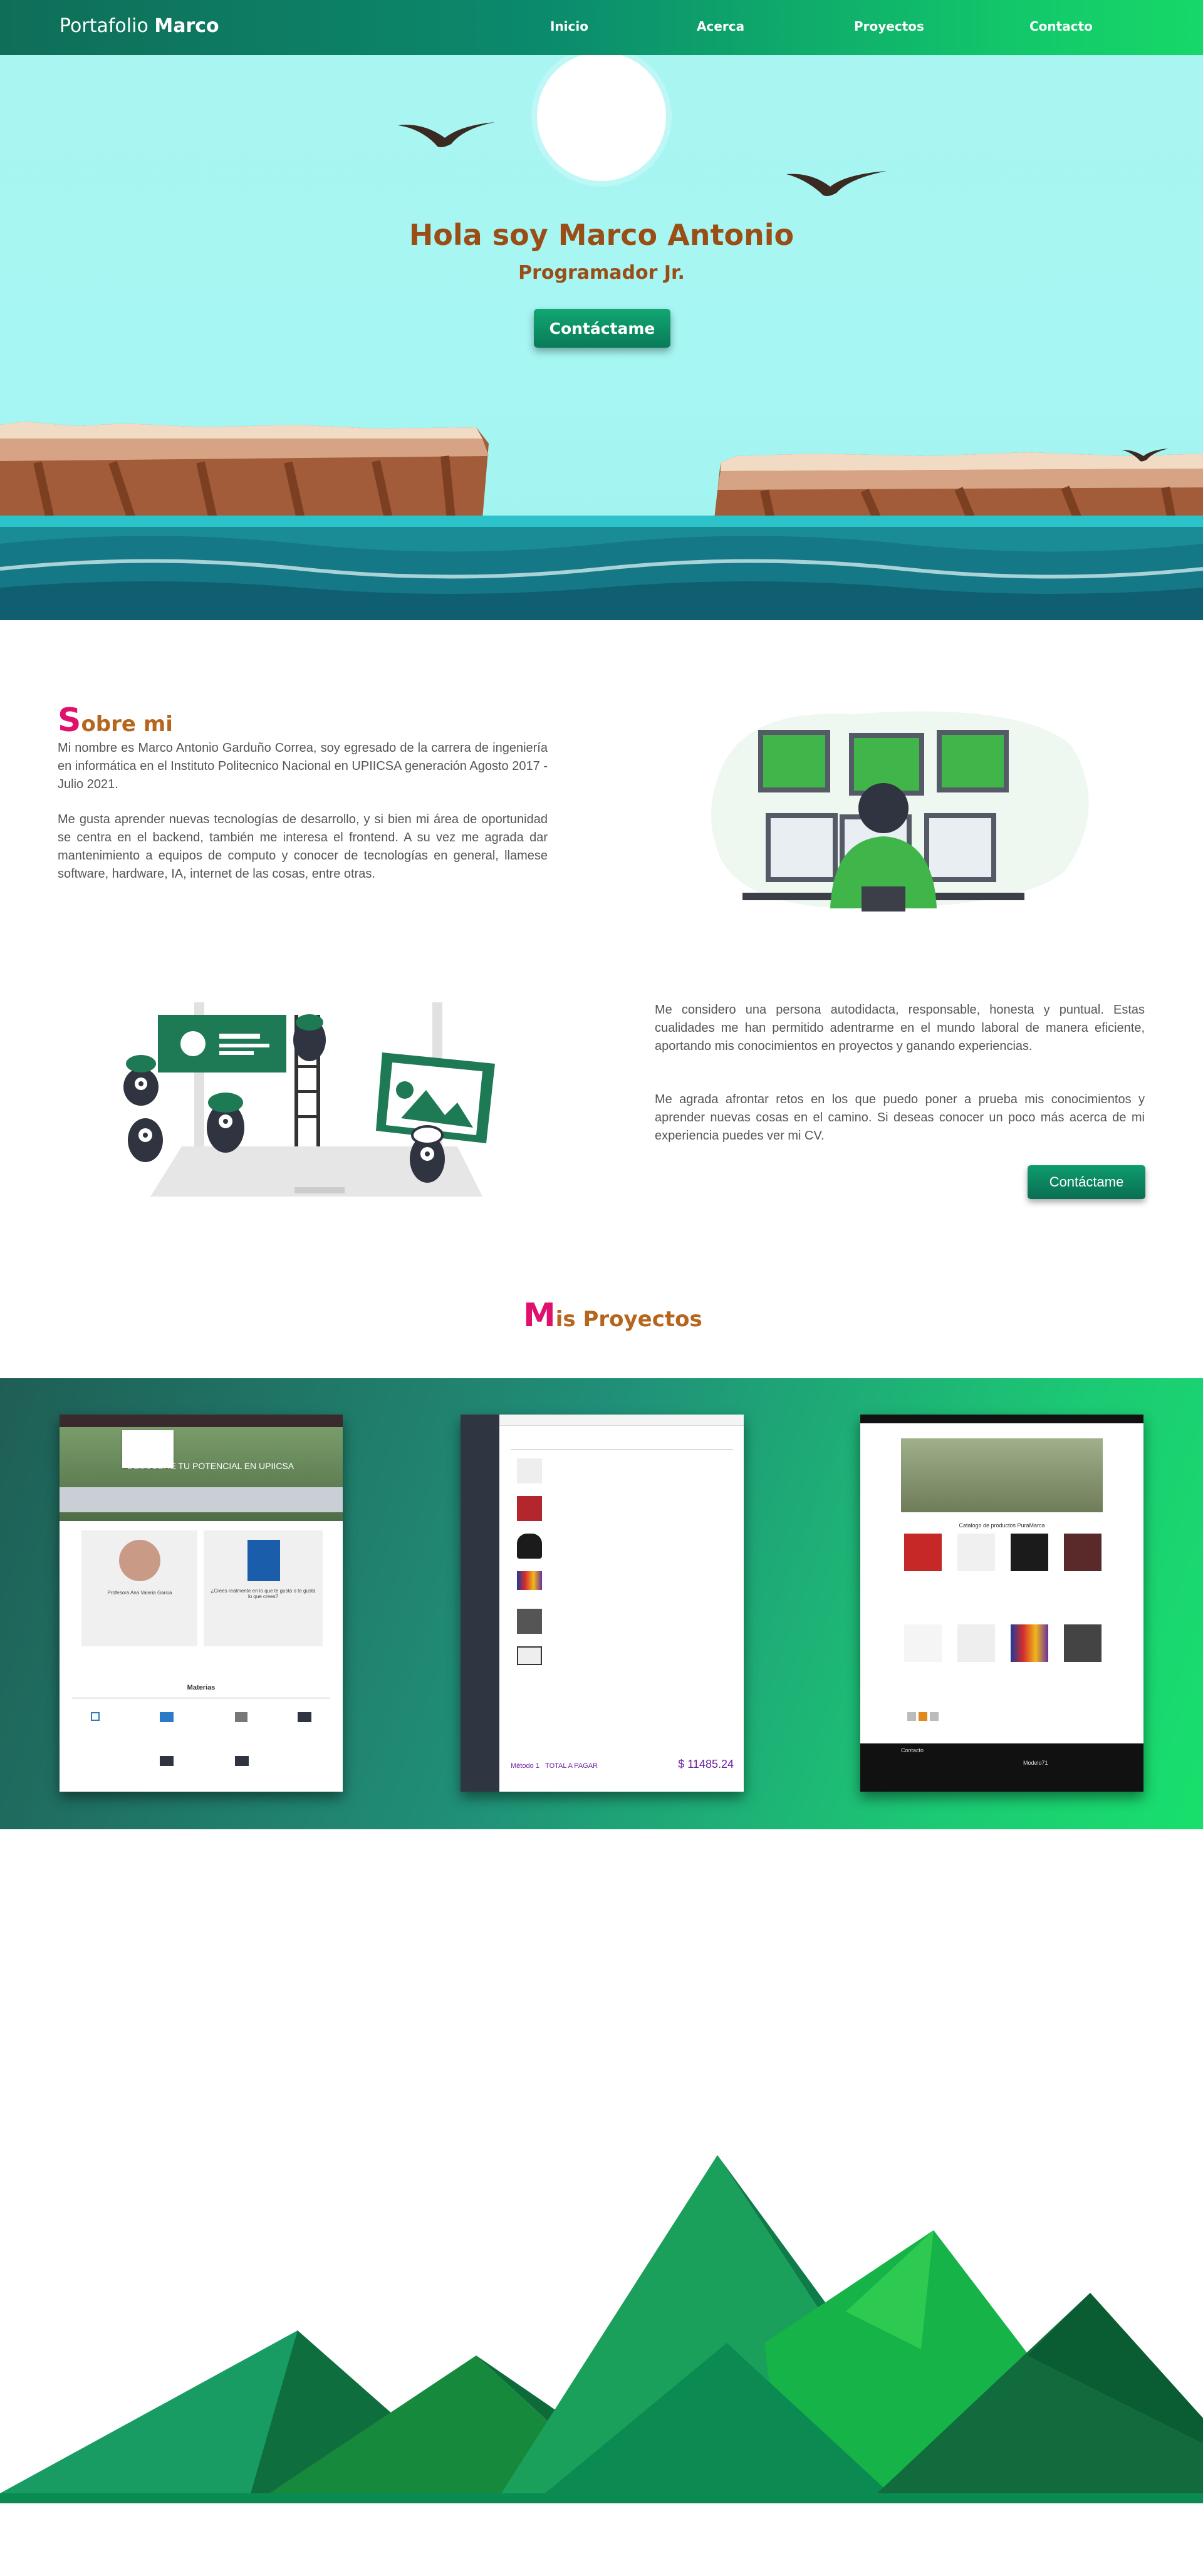  Describe the element at coordinates (202, 1474) in the screenshot. I see `project-card-upiicsa-banner: DESCUBRE TU POTENCIAL EN UPIICSA` at that location.